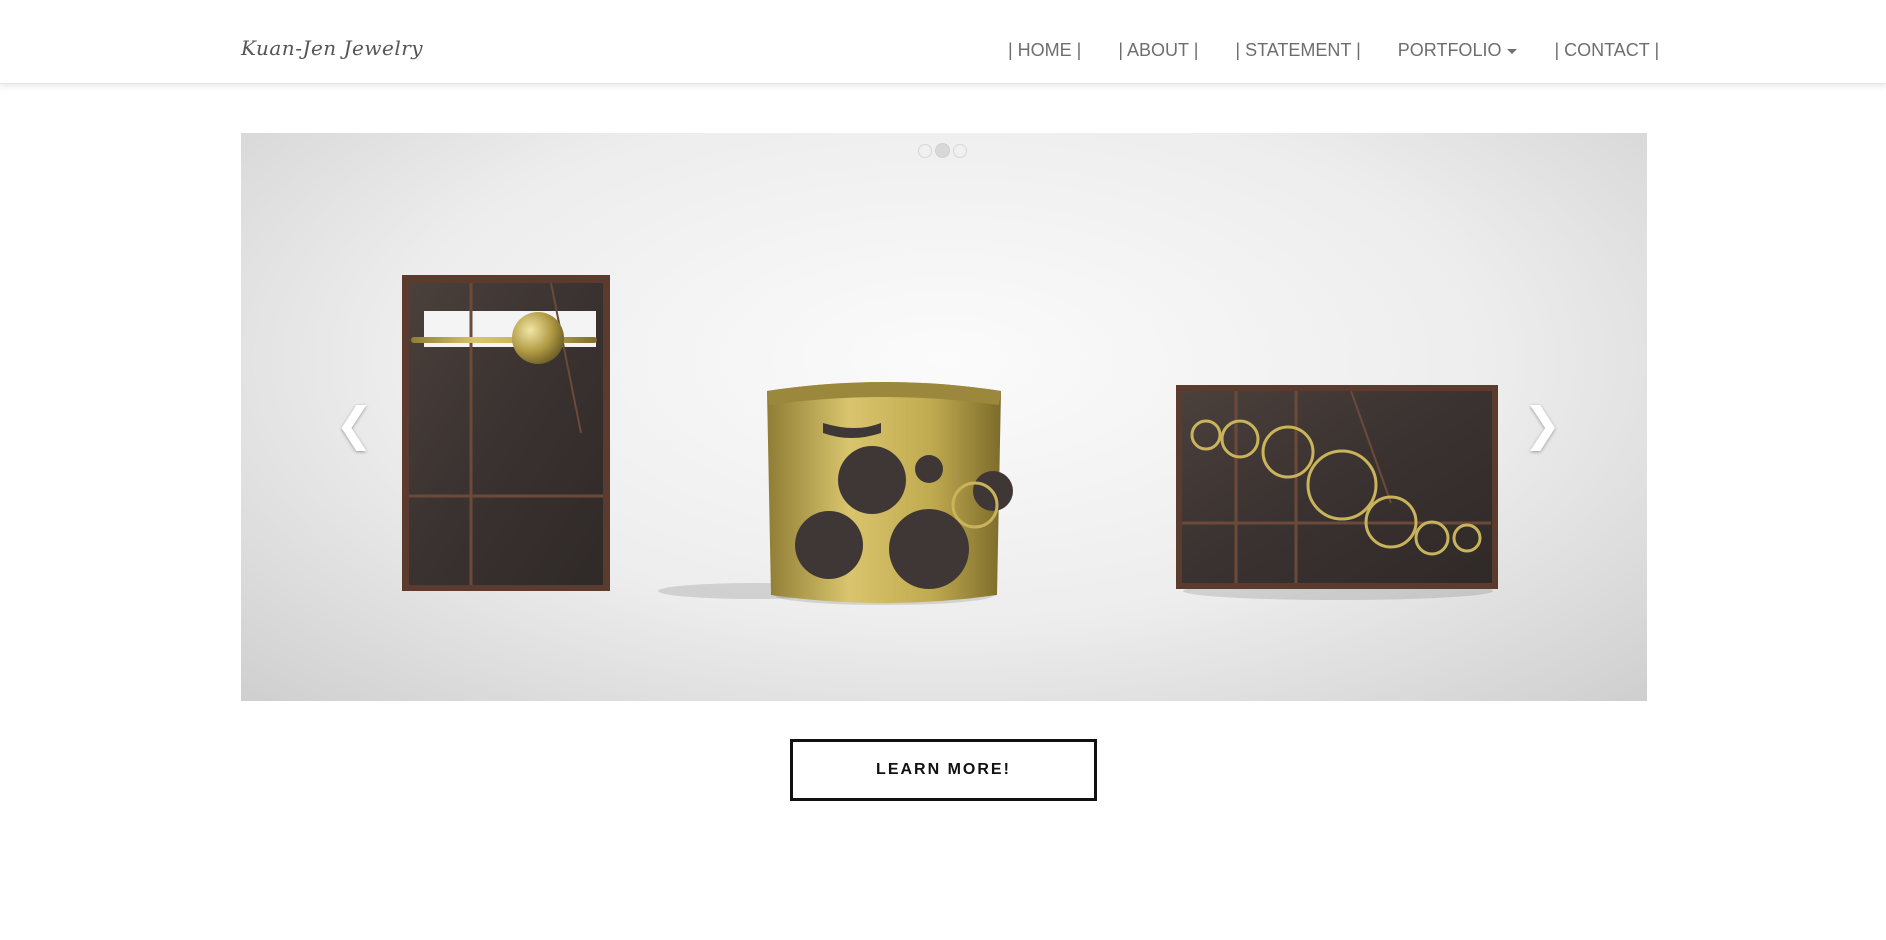  Describe the element at coordinates (943, 770) in the screenshot. I see `learn-more-button: LEARN MORE!` at that location.